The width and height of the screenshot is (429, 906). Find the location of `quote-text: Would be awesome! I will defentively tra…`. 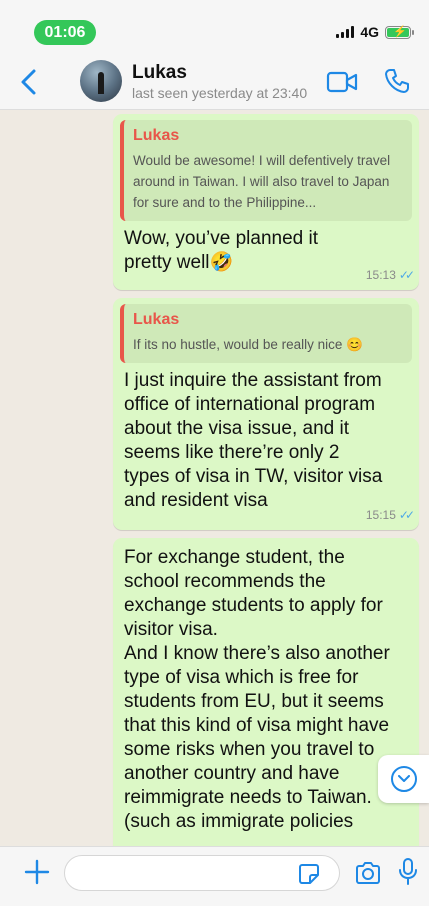

quote-text: Would be awesome! I will defentively tra… is located at coordinates (262, 181).